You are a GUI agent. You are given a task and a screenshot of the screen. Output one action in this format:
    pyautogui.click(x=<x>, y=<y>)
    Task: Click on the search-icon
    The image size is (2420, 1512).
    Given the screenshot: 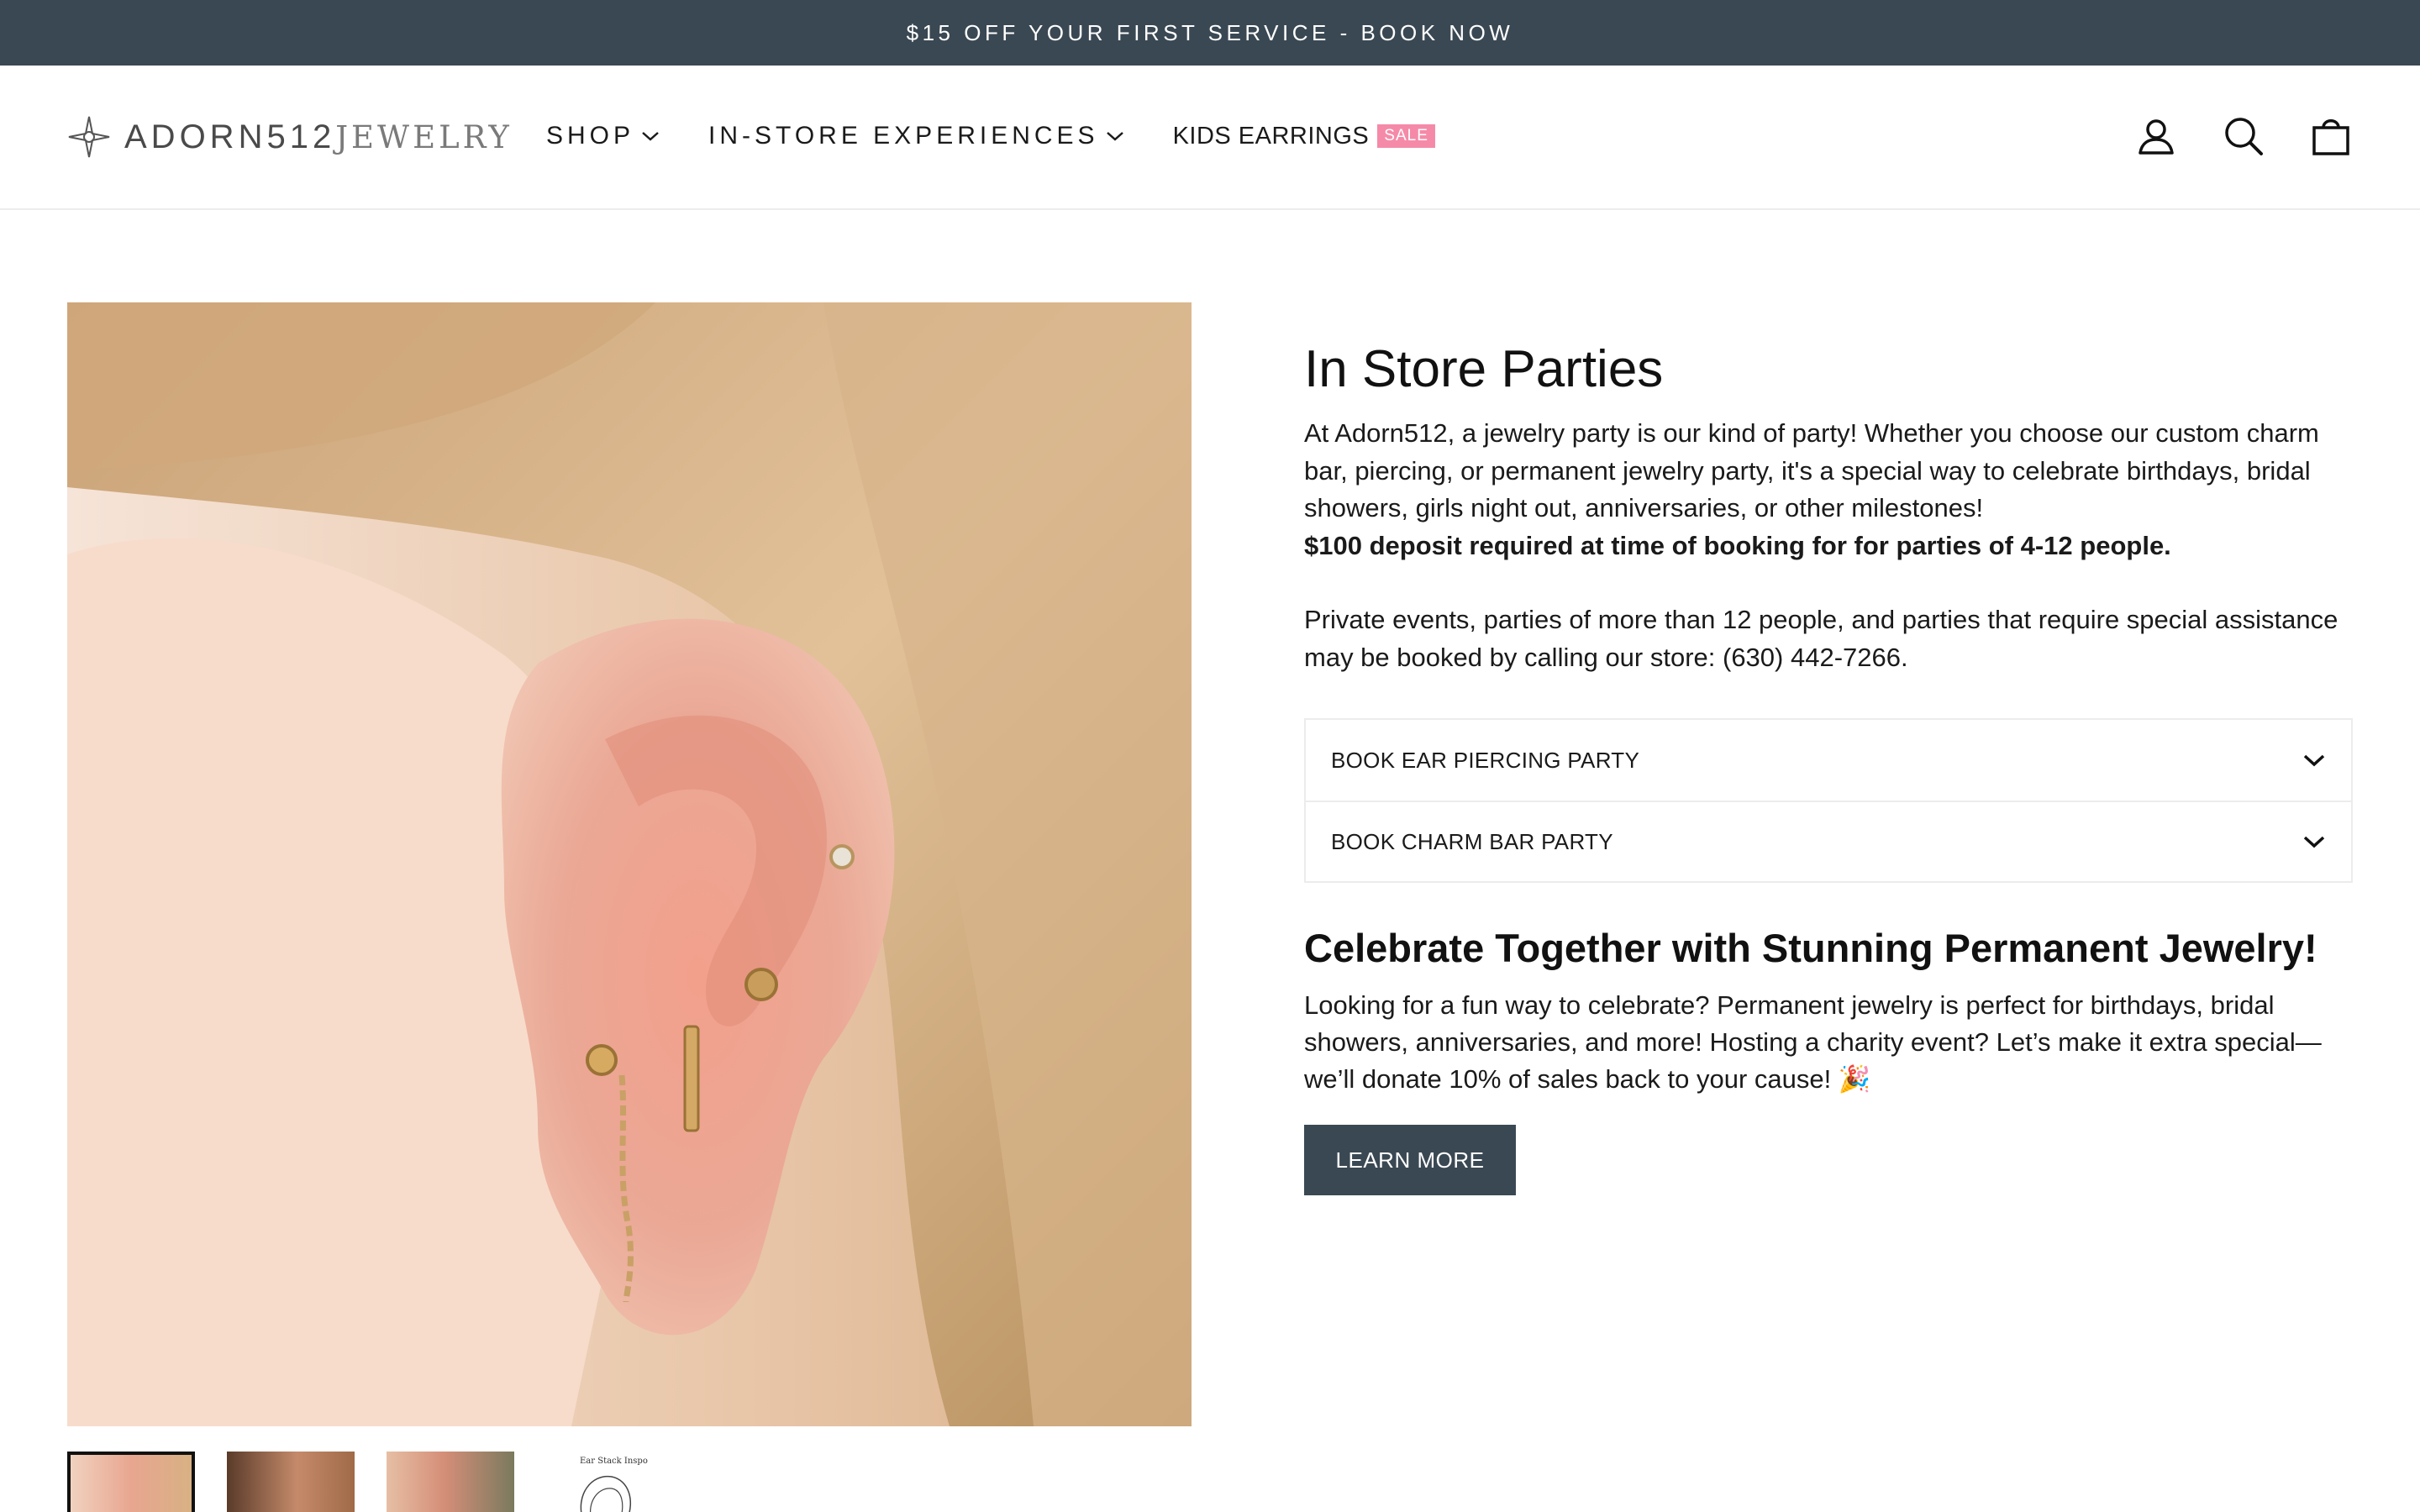 What is the action you would take?
    pyautogui.click(x=2244, y=136)
    